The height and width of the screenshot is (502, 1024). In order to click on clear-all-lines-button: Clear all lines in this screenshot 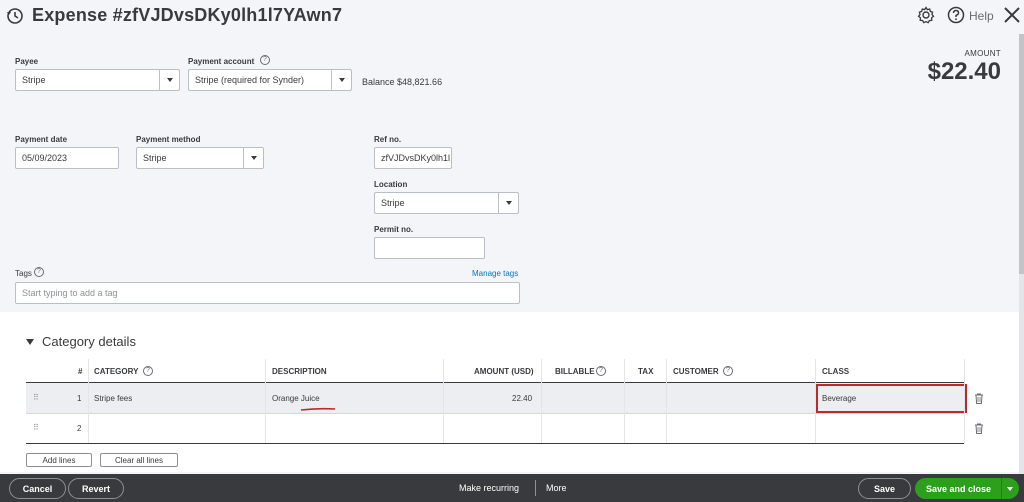, I will do `click(139, 460)`.